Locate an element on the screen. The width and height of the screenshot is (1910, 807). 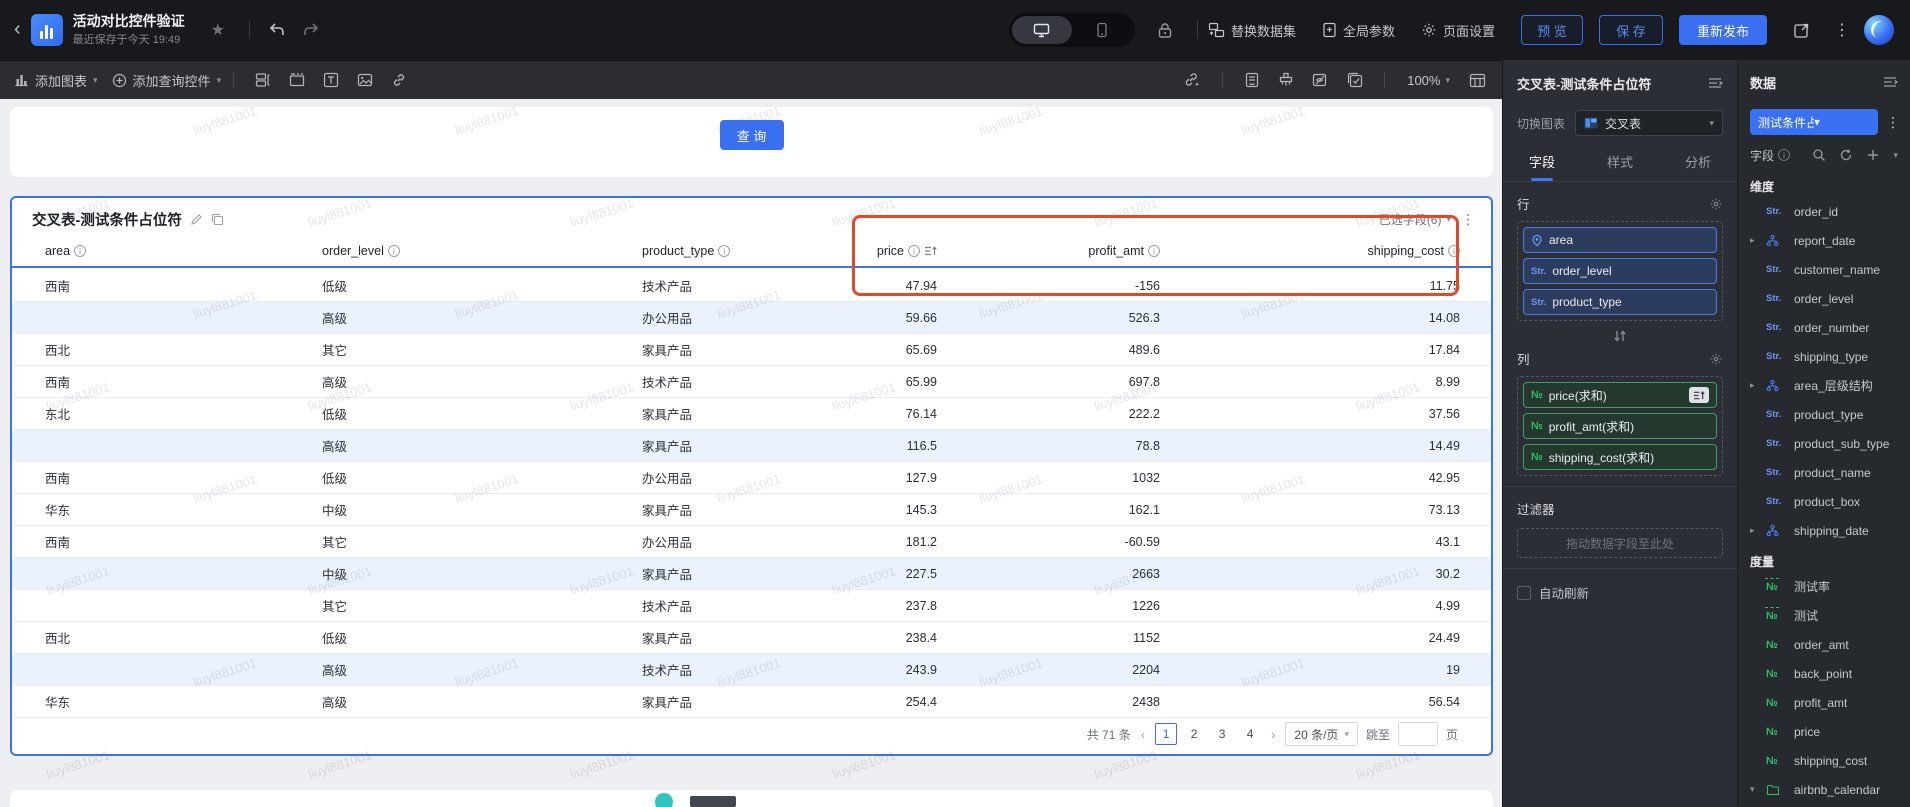
batch-select-icon is located at coordinates (1355, 80).